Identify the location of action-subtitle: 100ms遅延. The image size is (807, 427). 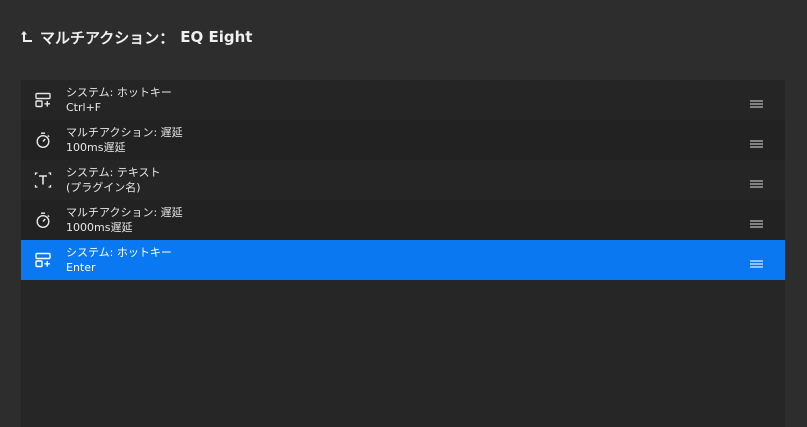
(96, 147).